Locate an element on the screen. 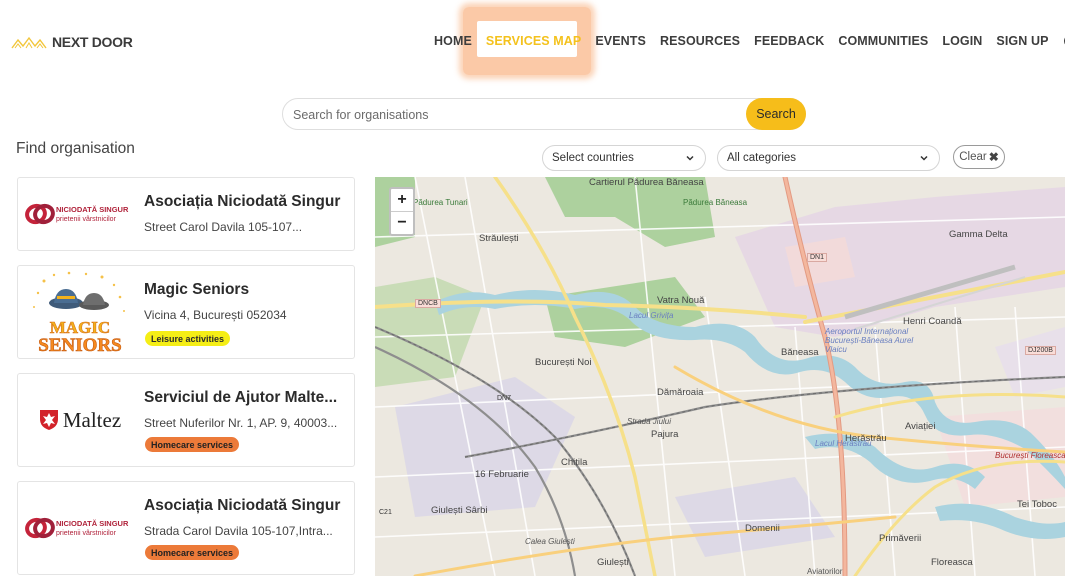 The width and height of the screenshot is (1065, 576). map-label: Pădurea Tunari is located at coordinates (440, 202).